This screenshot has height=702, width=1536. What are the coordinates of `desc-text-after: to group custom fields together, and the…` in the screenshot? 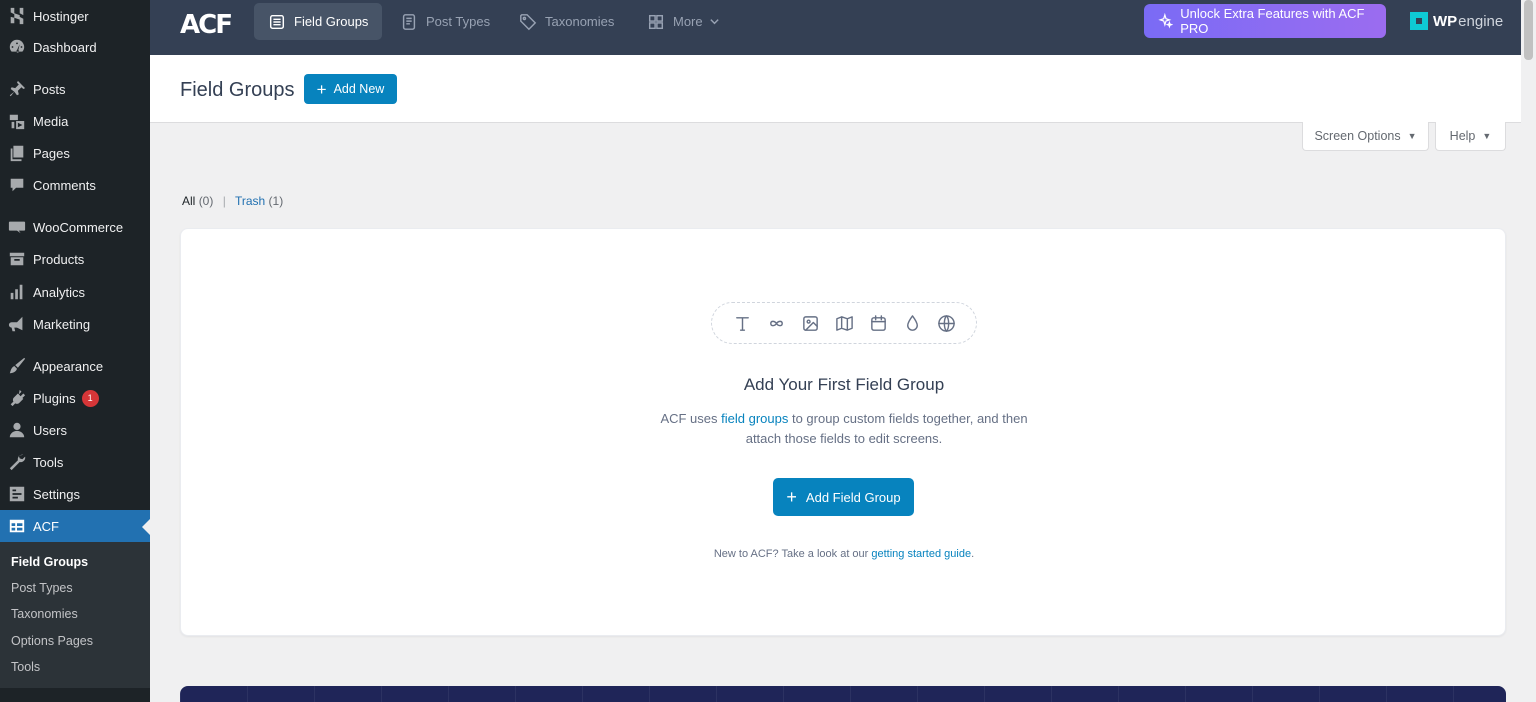 It's located at (886, 428).